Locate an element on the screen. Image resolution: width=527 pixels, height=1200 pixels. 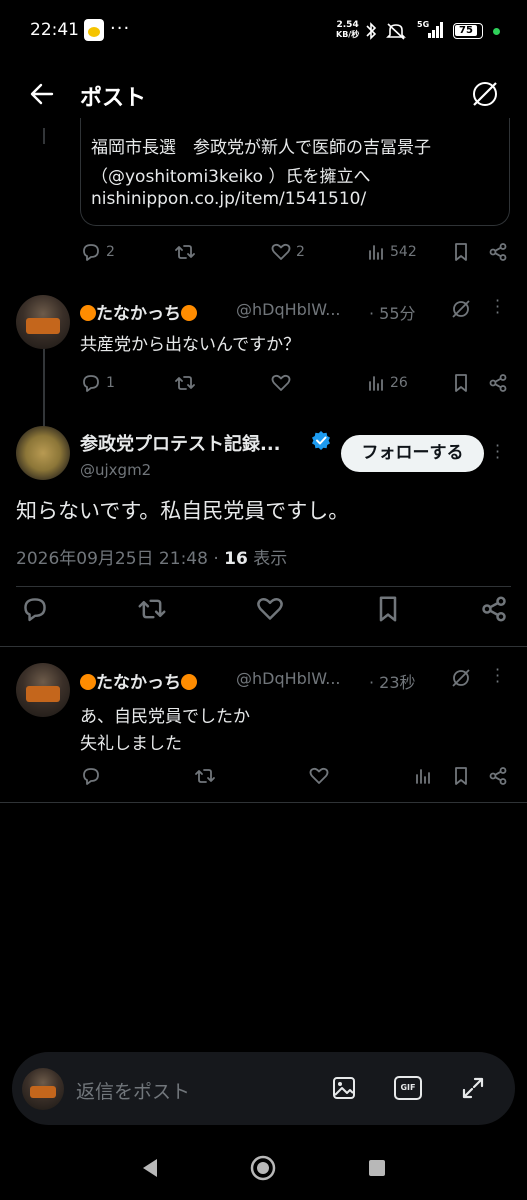
reply-count: 2 is located at coordinates (110, 252).